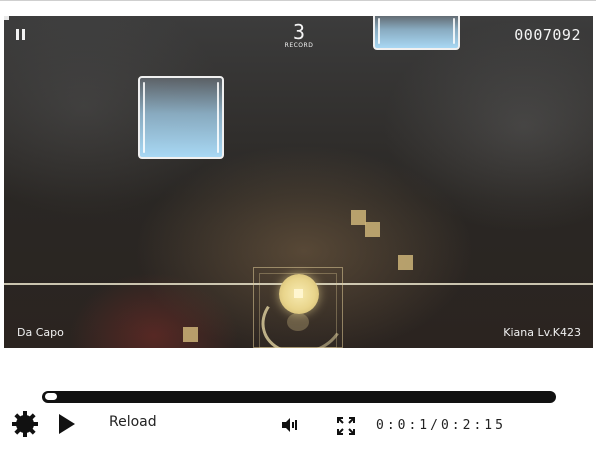 Image resolution: width=596 pixels, height=450 pixels. What do you see at coordinates (346, 426) in the screenshot?
I see `fullscreen-icon` at bounding box center [346, 426].